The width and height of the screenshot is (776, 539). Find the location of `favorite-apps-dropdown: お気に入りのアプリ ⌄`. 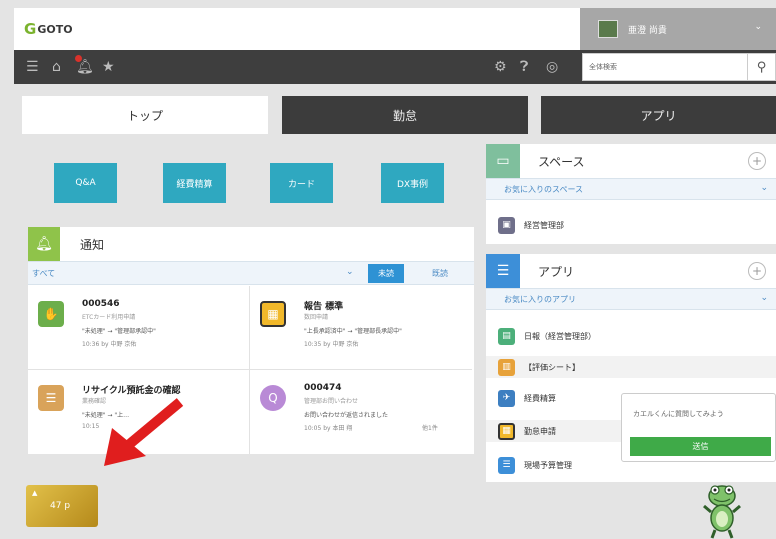

favorite-apps-dropdown: お気に入りのアプリ ⌄ is located at coordinates (631, 299).